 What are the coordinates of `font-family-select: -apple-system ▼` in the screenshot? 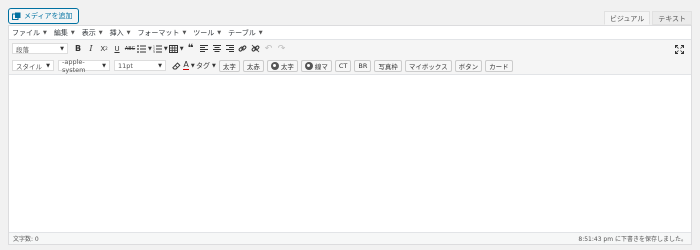 It's located at (84, 65).